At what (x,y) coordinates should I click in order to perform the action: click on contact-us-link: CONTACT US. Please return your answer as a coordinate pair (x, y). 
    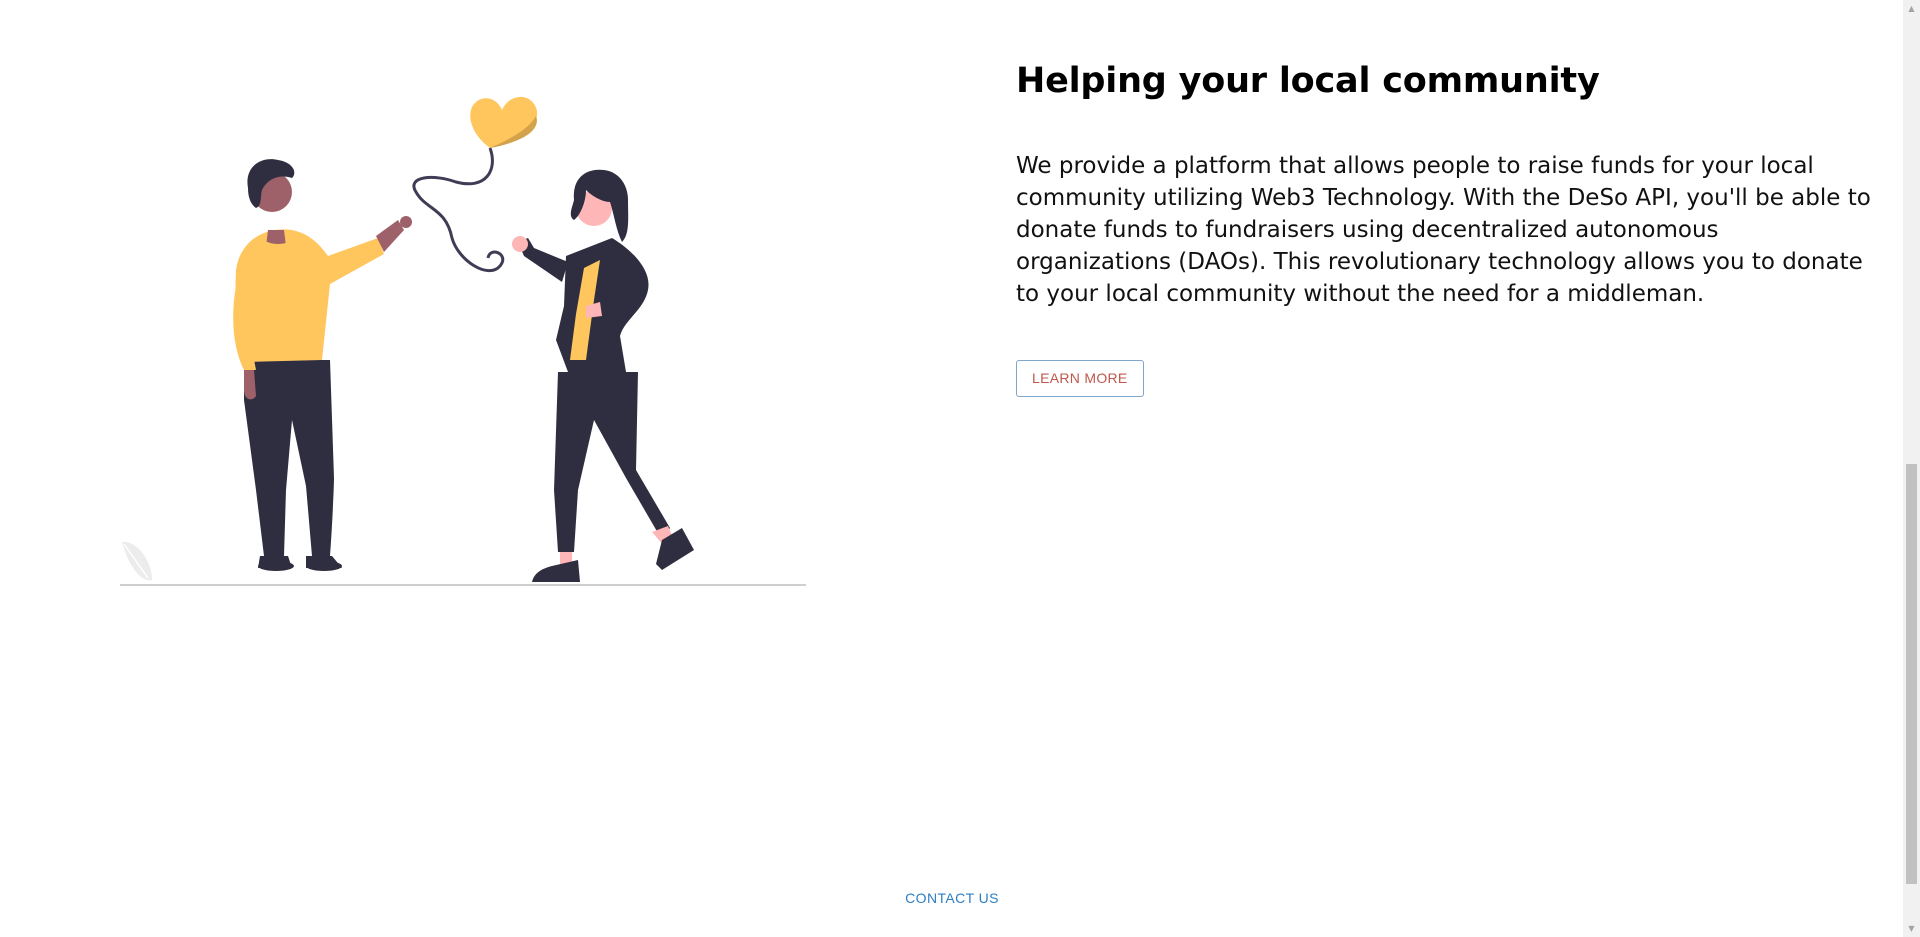
    Looking at the image, I should click on (952, 898).